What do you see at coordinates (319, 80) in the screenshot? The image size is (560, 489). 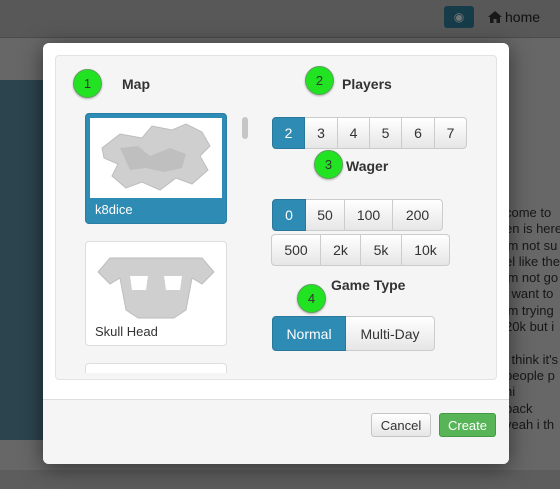 I see `step-badge-2: 2` at bounding box center [319, 80].